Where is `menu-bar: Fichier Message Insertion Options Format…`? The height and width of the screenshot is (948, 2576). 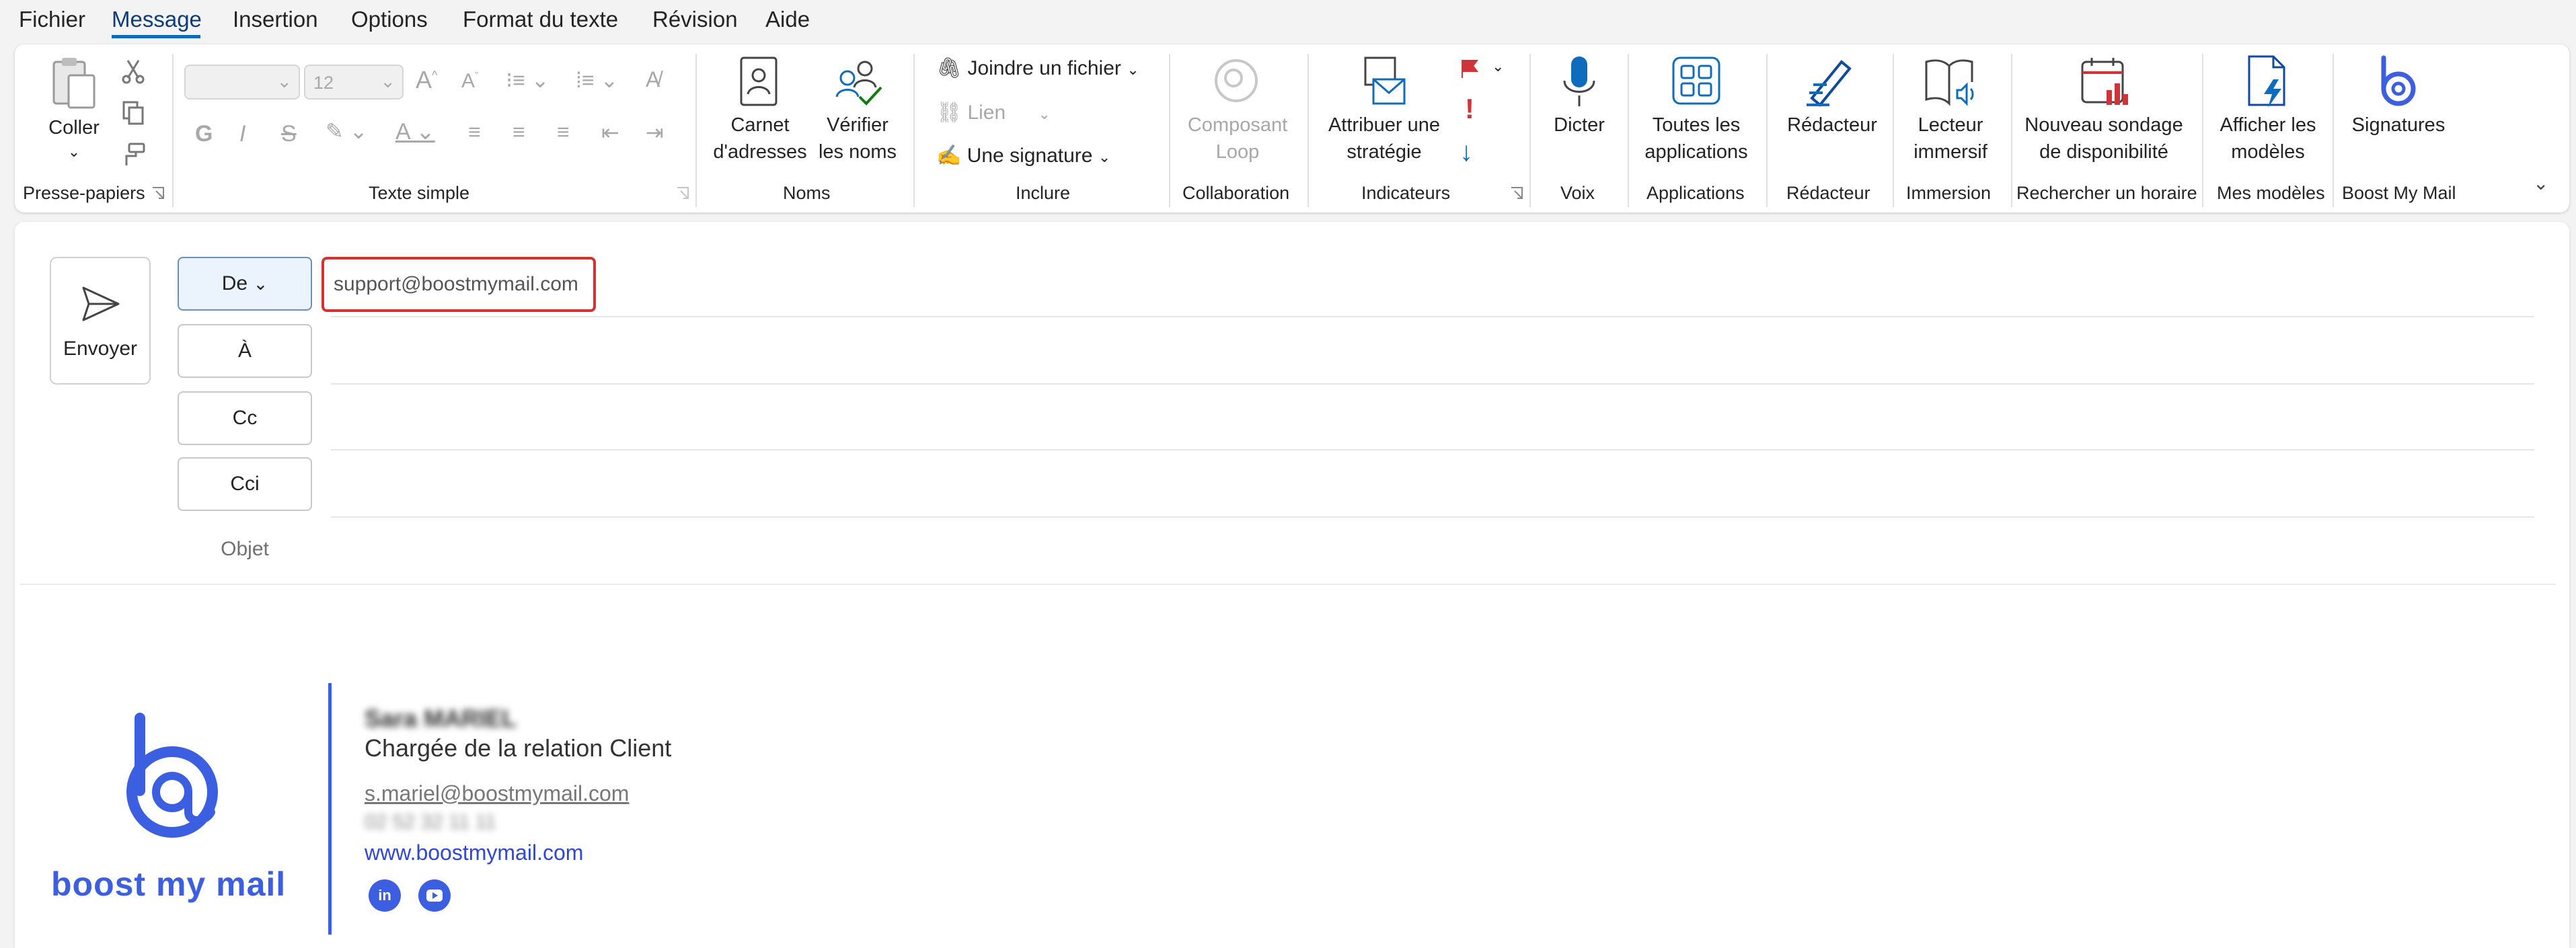 menu-bar: Fichier Message Insertion Options Format… is located at coordinates (1288, 21).